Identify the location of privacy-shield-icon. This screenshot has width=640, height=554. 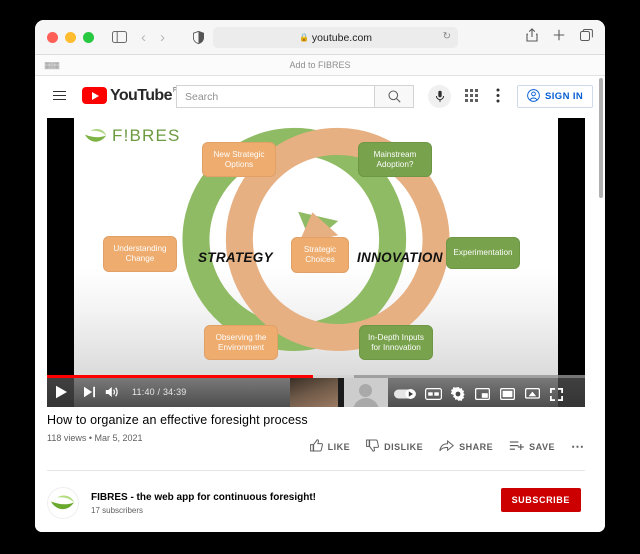
(198, 37).